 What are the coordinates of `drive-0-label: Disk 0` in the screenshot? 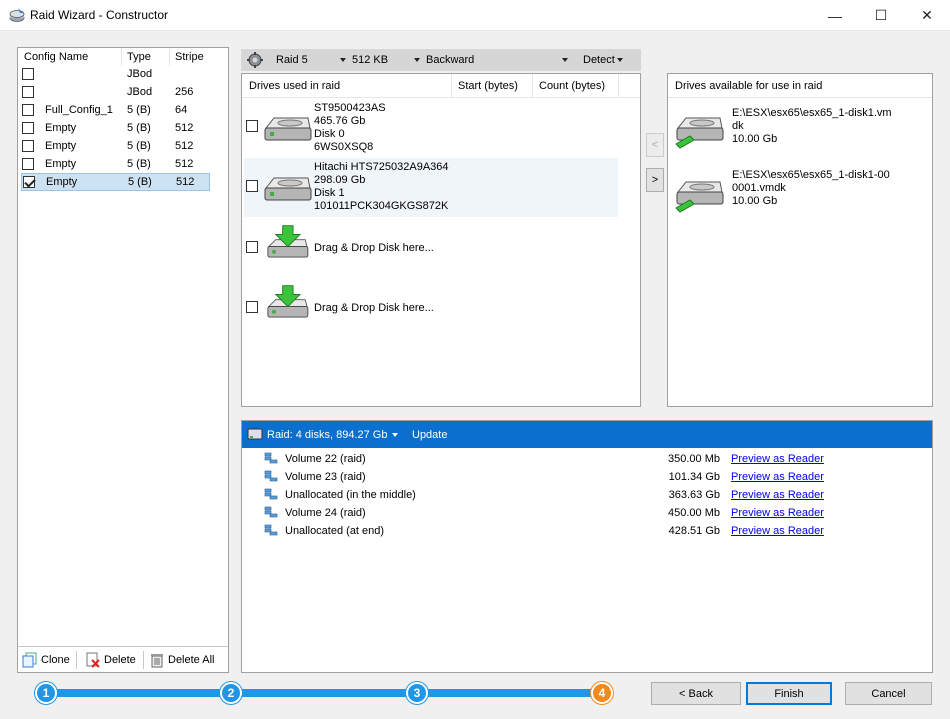 It's located at (329, 134).